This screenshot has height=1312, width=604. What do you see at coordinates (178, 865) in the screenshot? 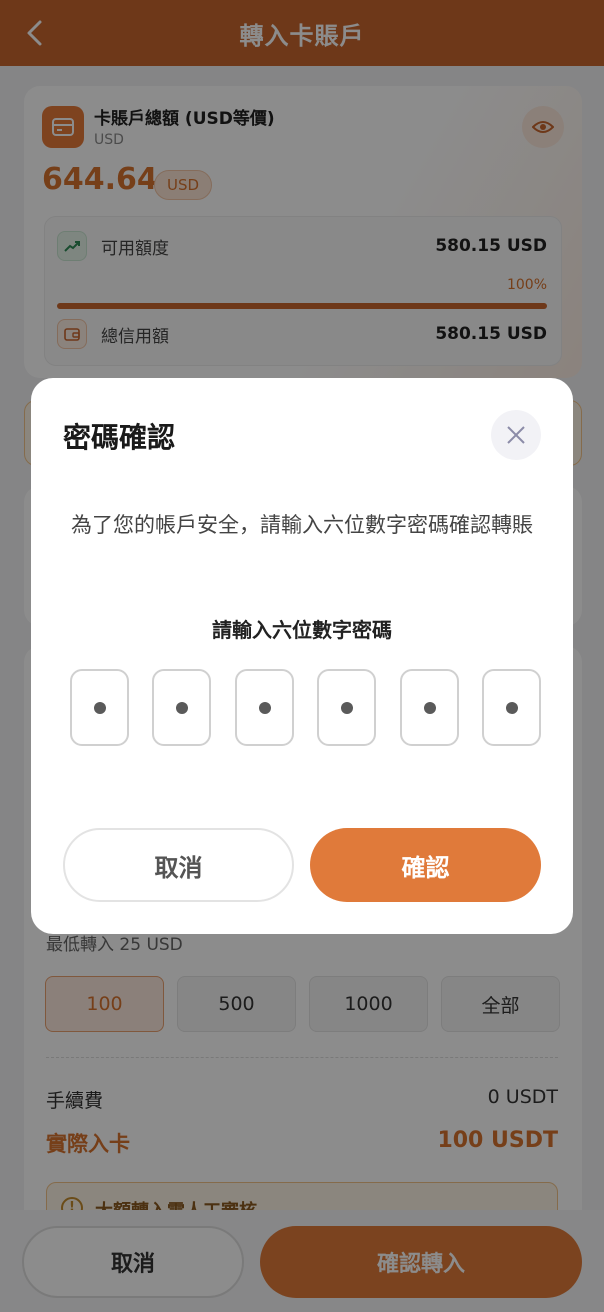
I see `dialog-cancel-button: 取消` at bounding box center [178, 865].